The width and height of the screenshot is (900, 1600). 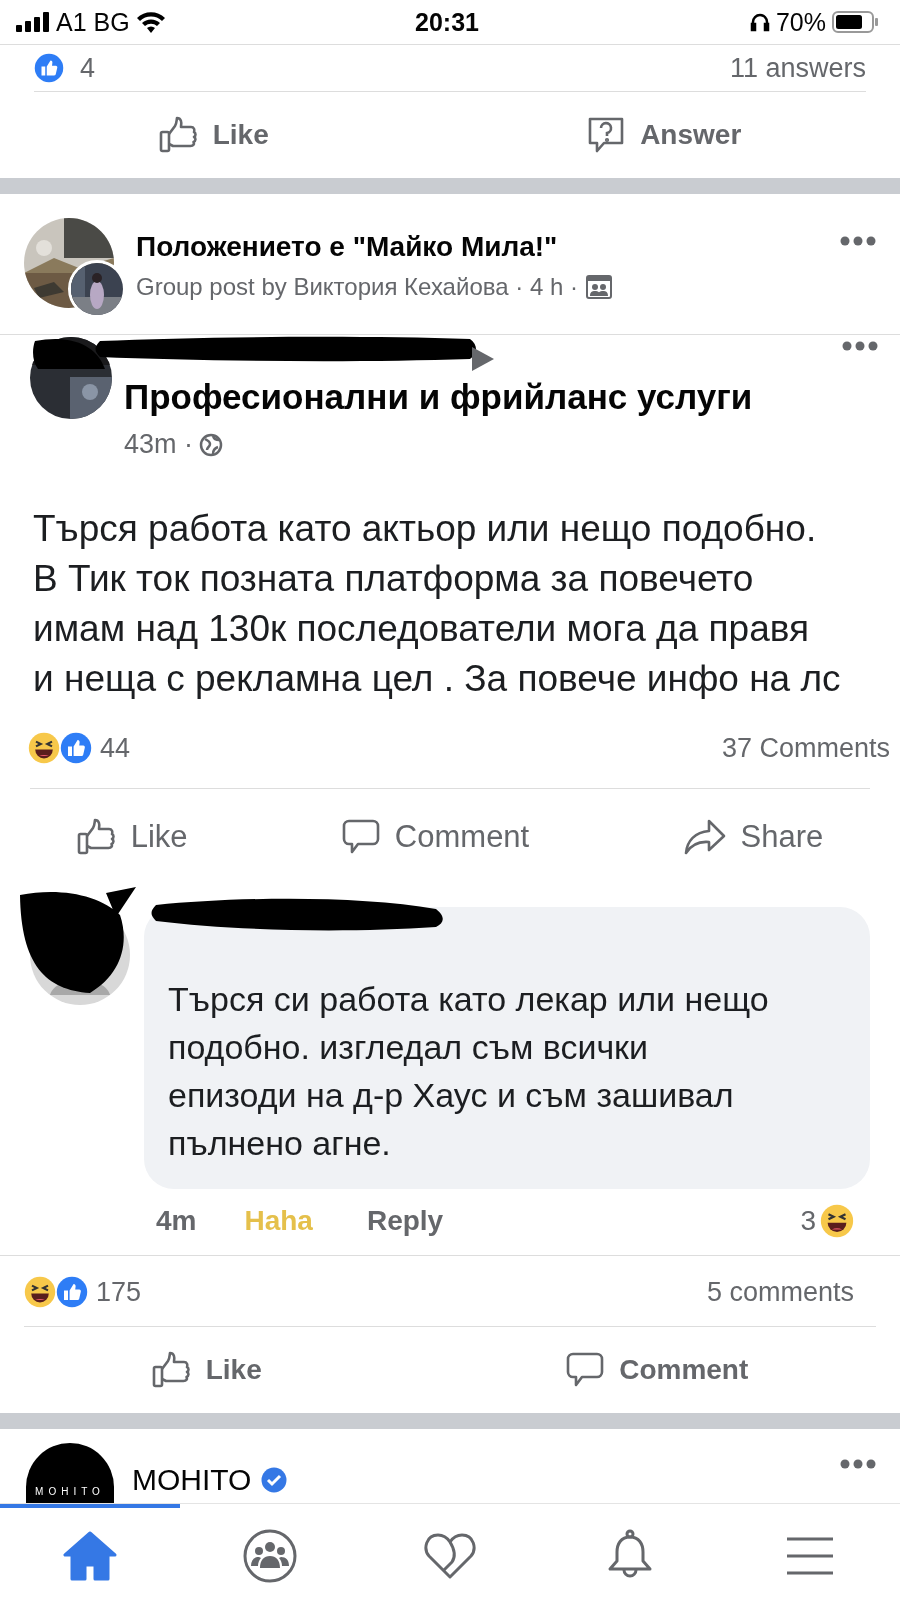 I want to click on post-text: Търся работа като актьор или нещо подобно. В Тик ток позната платформа за повечето имам над 130к последователи мога да правя и неща с рекламна цел . За повече инфо на лс, so click(x=437, y=604).